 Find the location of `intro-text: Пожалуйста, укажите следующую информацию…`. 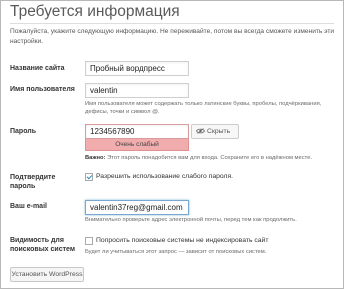

intro-text: Пожалуйста, укажите следующую информацию… is located at coordinates (172, 36).